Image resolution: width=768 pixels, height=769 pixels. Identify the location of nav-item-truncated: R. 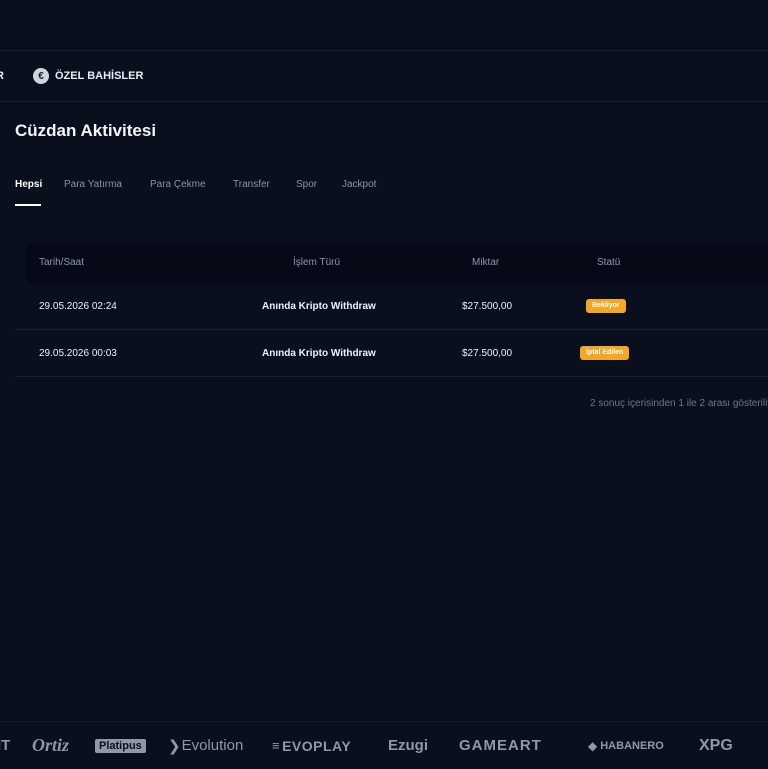
(2, 76).